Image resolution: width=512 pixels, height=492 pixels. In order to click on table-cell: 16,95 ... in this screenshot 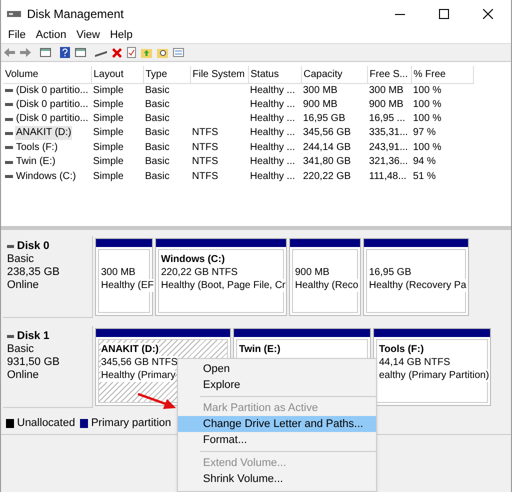, I will do `click(387, 118)`.